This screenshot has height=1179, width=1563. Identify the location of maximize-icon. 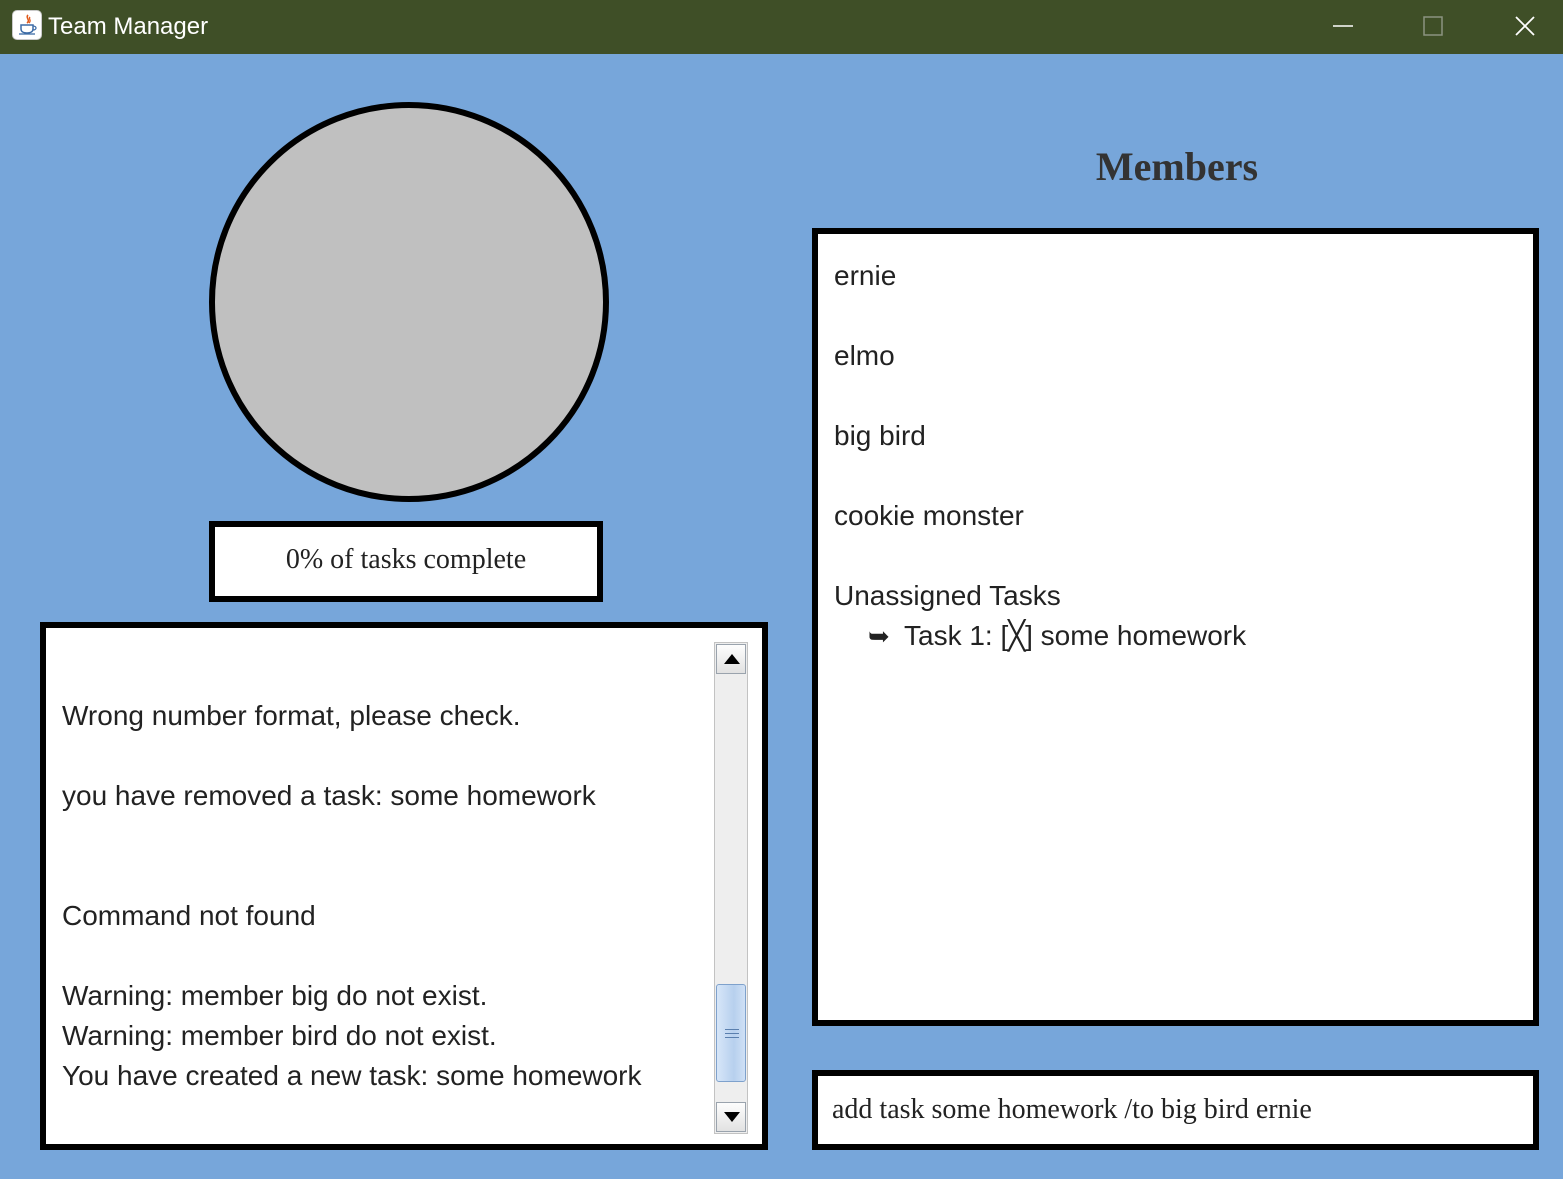
(1433, 26).